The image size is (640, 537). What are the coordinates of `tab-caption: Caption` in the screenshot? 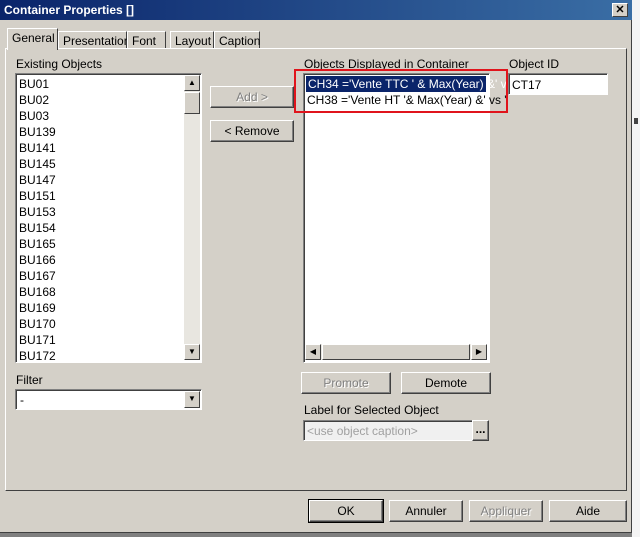 It's located at (237, 40).